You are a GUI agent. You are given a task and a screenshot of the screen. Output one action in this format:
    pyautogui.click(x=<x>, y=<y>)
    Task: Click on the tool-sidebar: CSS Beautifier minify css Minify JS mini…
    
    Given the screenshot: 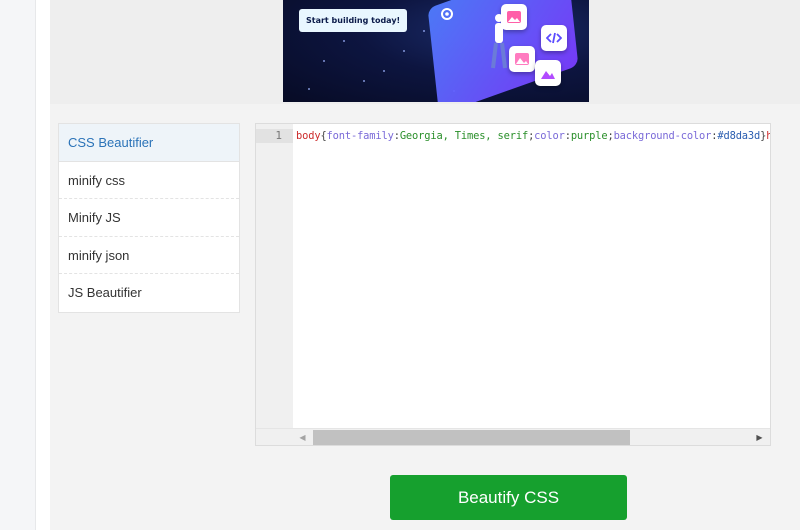 What is the action you would take?
    pyautogui.click(x=149, y=218)
    